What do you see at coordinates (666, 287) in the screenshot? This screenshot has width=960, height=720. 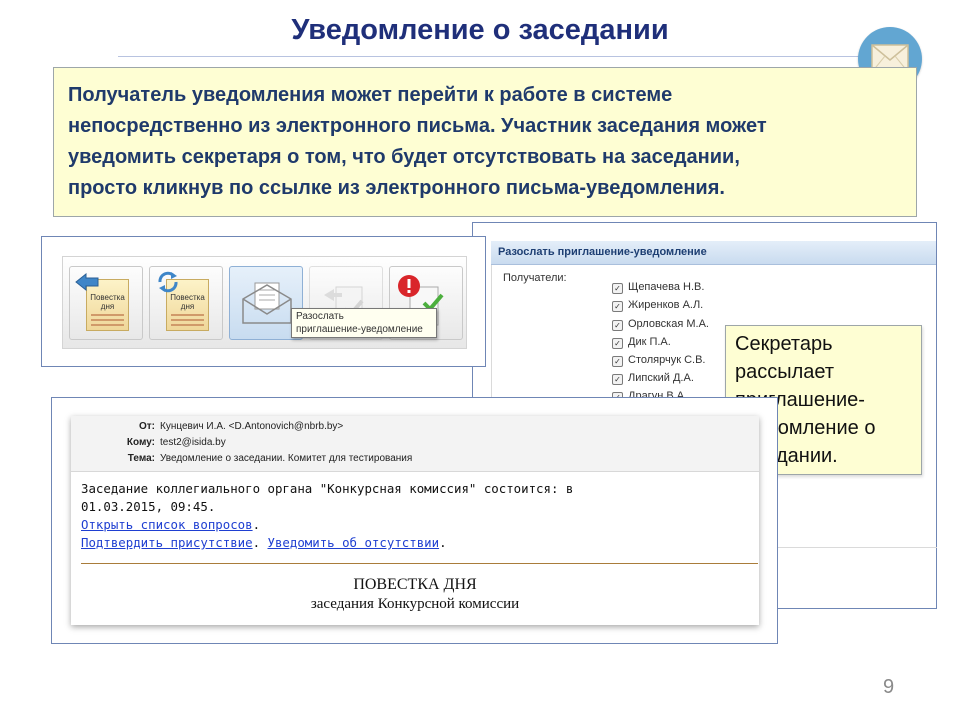 I see `recipient-name: Щепачева Н.В.` at bounding box center [666, 287].